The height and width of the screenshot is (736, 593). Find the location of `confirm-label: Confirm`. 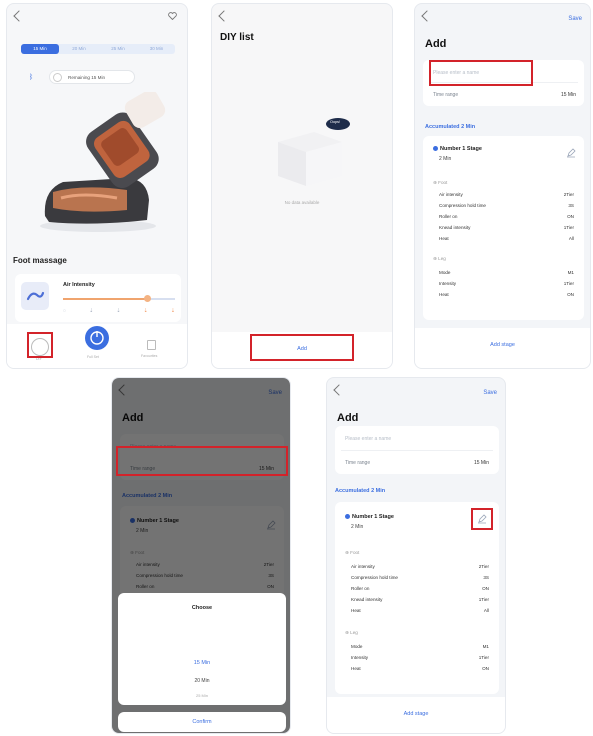

confirm-label: Confirm is located at coordinates (202, 722).